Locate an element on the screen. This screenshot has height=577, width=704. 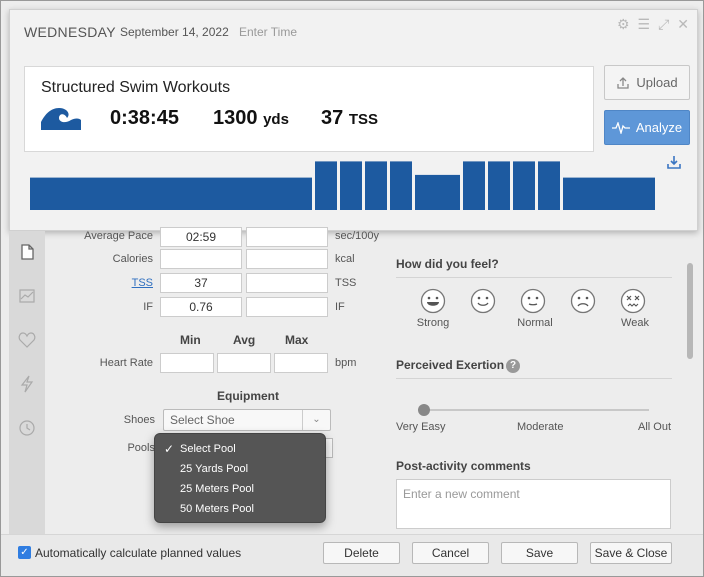
duration-value: 0:38:45 is located at coordinates (144, 118).